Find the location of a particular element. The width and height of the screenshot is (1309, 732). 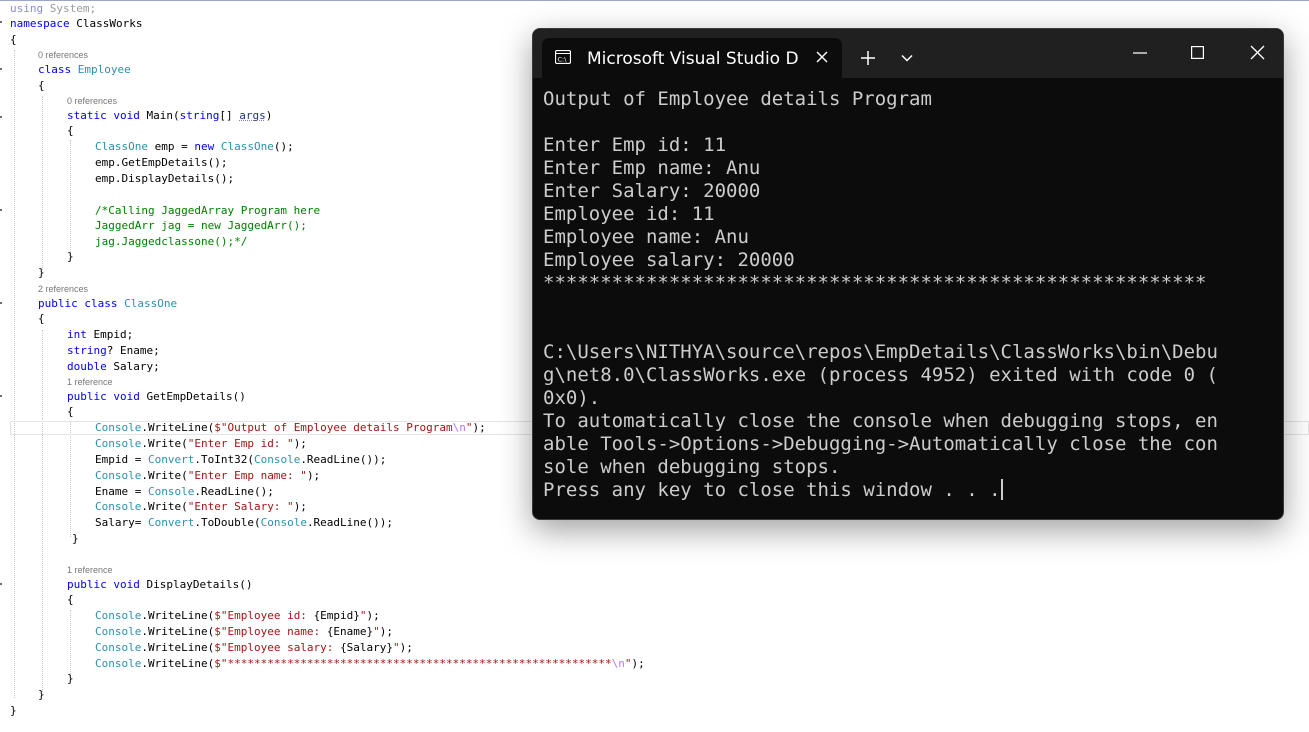

console-app-icon: C:\ is located at coordinates (563, 57).